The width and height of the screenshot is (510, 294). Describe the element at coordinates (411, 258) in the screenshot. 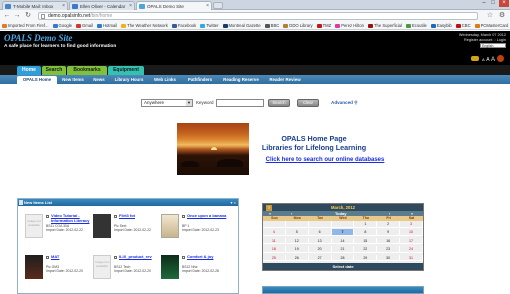

I see `calendar-day-cell: 31` at that location.